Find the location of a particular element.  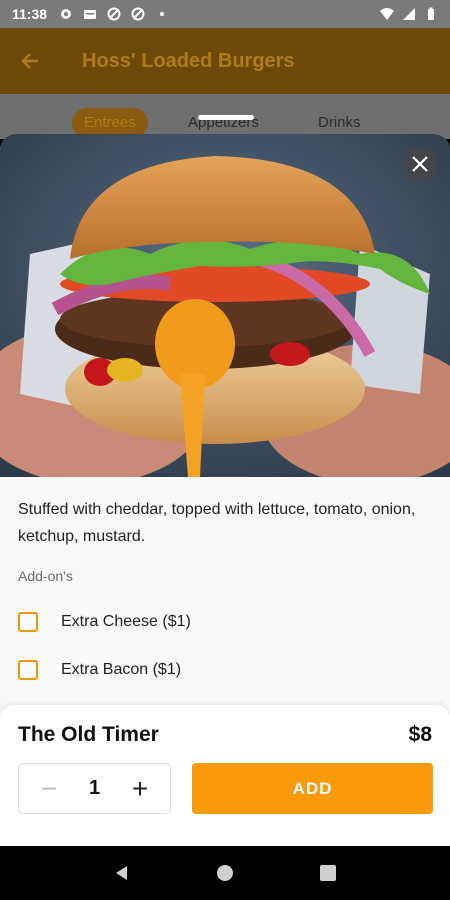

close-icon is located at coordinates (420, 164).